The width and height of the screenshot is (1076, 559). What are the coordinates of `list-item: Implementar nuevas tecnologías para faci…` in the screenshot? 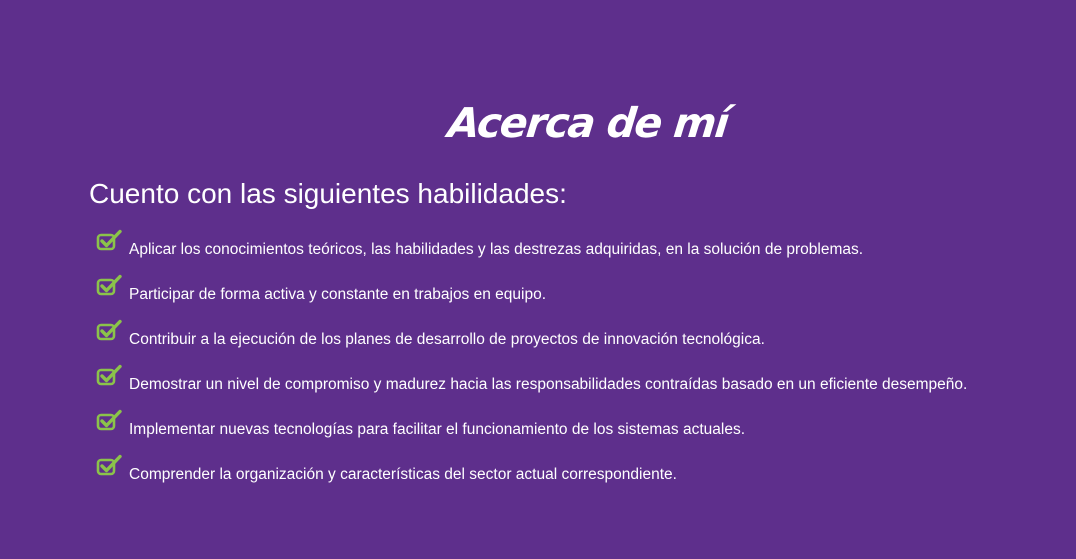 It's located at (531, 433).